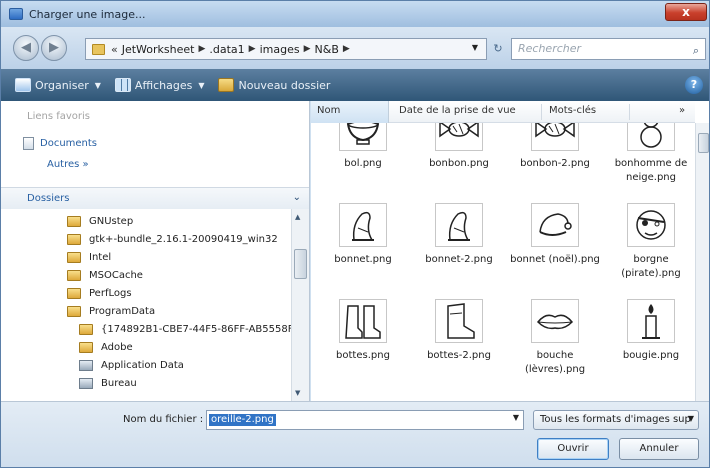  What do you see at coordinates (68, 164) in the screenshot?
I see `favorites-more-link: Autres »` at bounding box center [68, 164].